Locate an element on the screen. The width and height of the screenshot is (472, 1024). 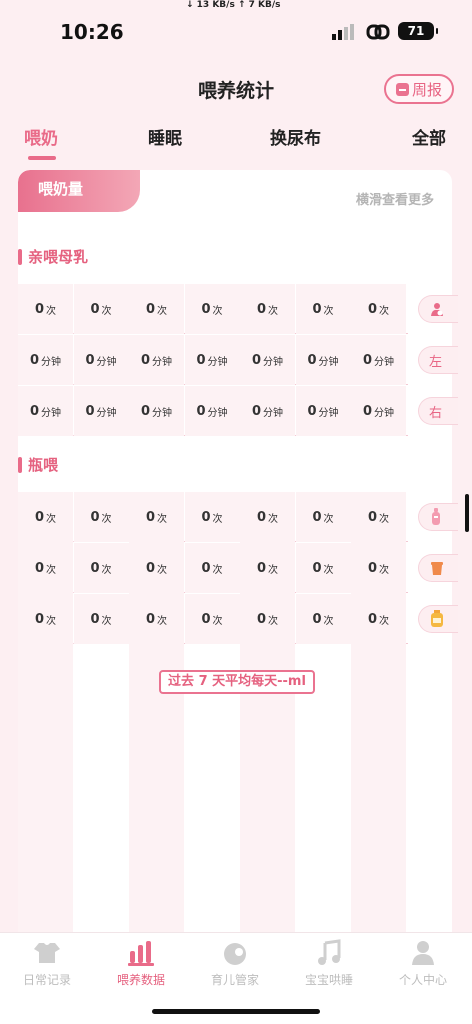
jar-icon is located at coordinates (438, 619).